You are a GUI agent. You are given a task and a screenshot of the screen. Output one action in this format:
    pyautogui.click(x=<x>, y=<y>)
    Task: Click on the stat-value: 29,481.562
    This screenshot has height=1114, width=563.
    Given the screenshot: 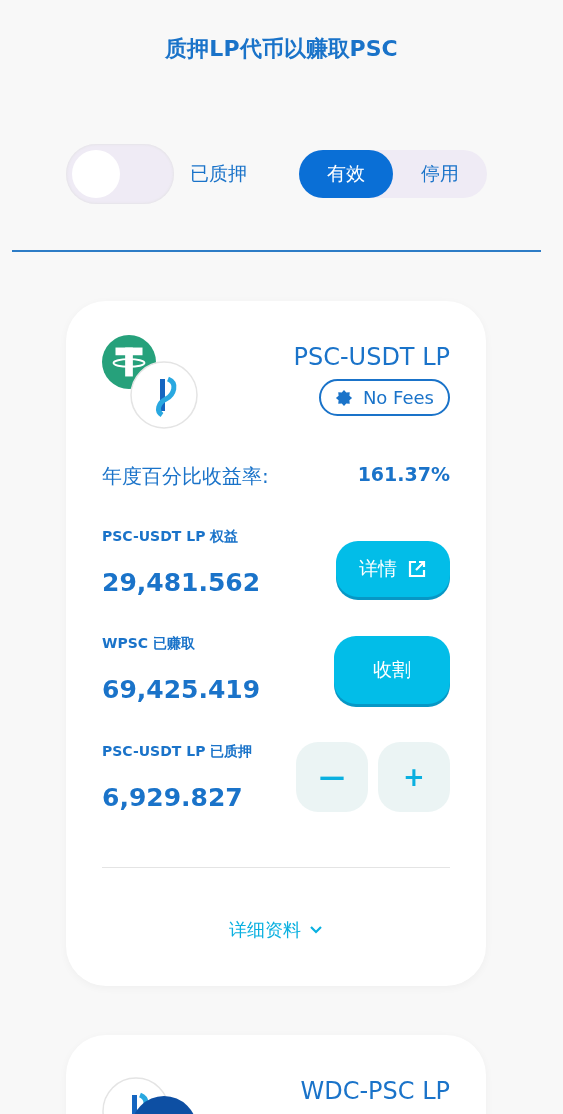 What is the action you would take?
    pyautogui.click(x=181, y=582)
    